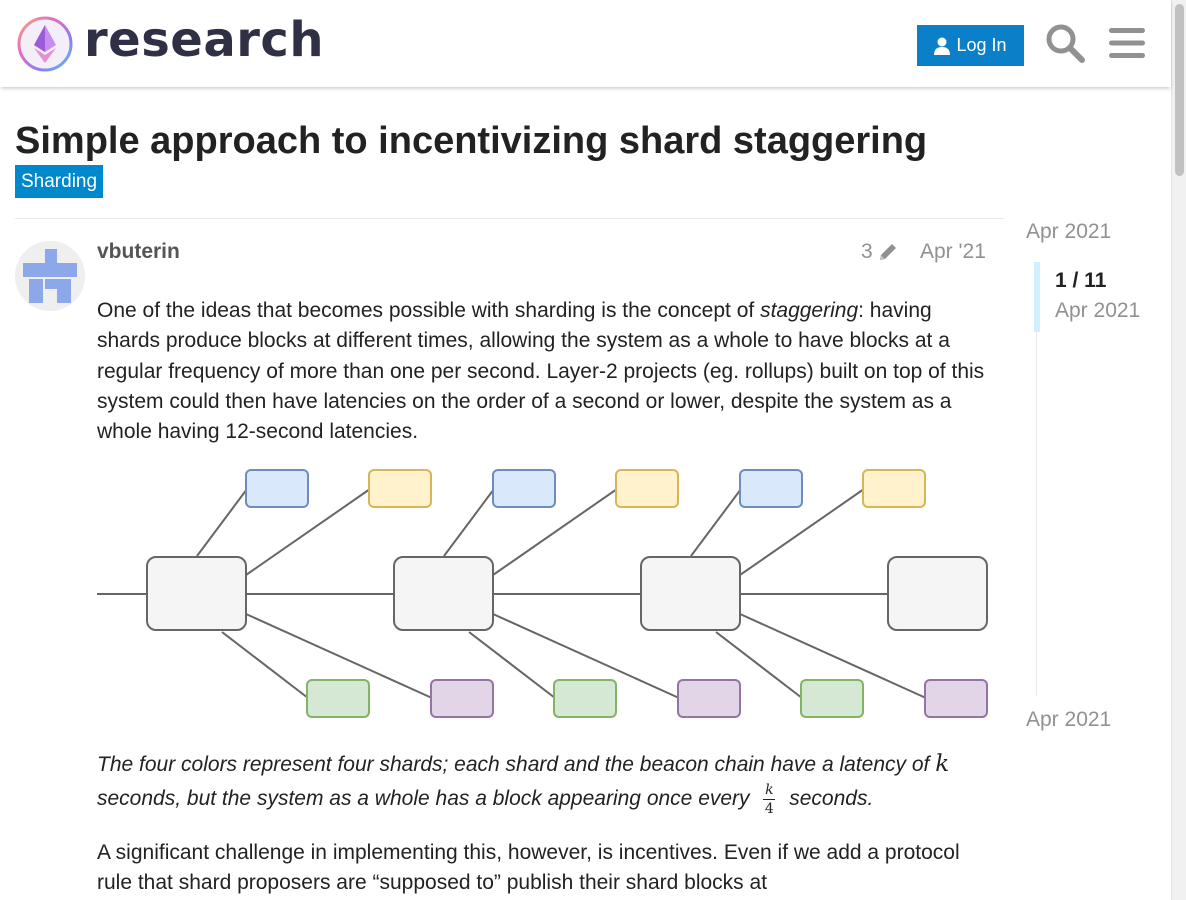 This screenshot has height=900, width=1186. I want to click on search-icon, so click(1065, 43).